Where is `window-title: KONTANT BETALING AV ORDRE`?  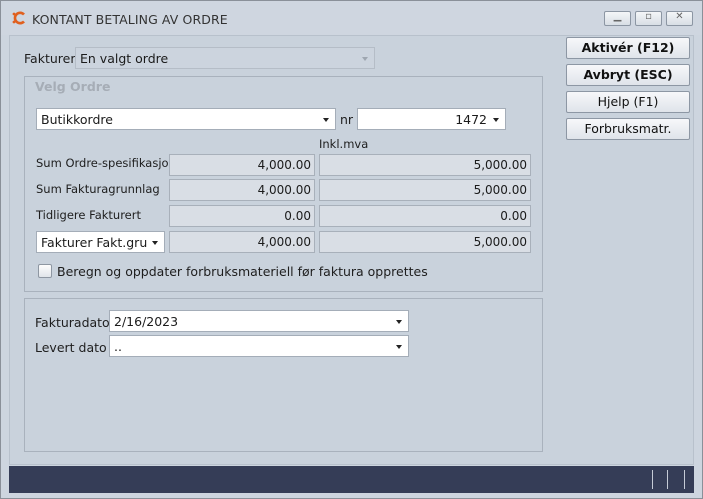
window-title: KONTANT BETALING AV ORDRE is located at coordinates (130, 19).